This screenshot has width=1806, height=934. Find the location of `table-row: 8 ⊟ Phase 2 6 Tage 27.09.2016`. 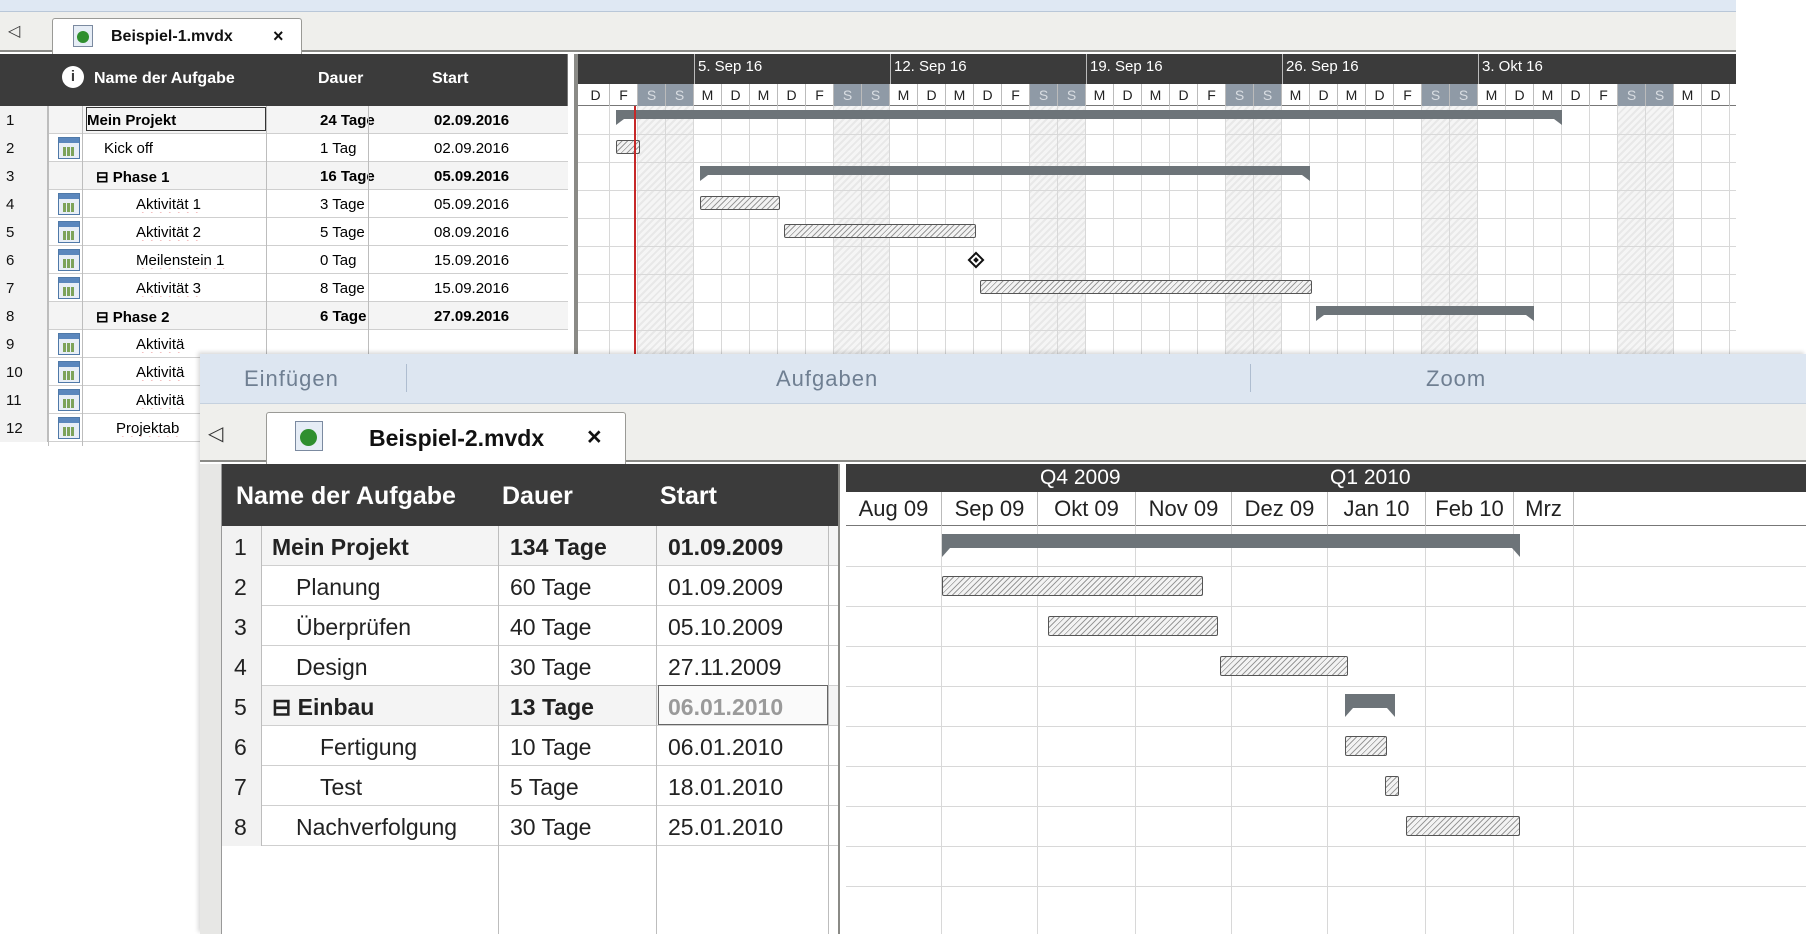

table-row: 8 ⊟ Phase 2 6 Tage 27.09.2016 is located at coordinates (284, 316).